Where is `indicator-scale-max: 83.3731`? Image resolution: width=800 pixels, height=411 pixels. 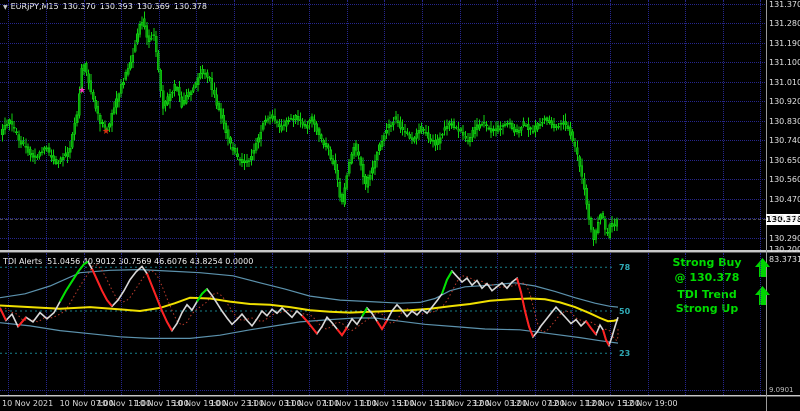 indicator-scale-max: 83.3731 is located at coordinates (784, 259).